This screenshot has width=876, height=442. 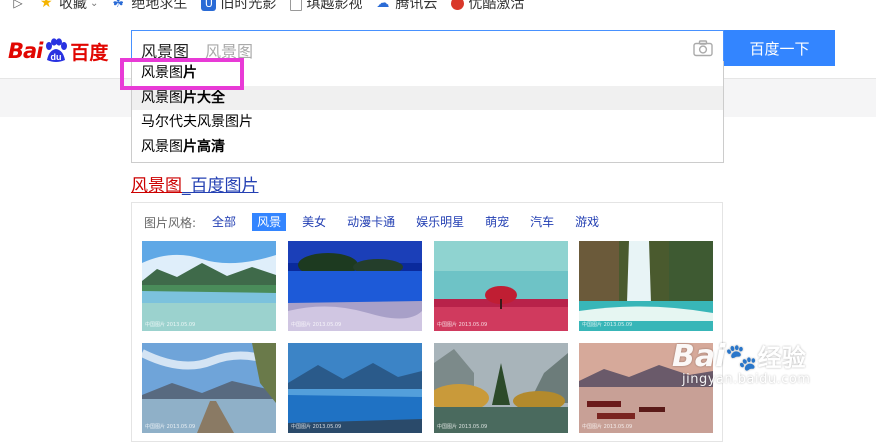 What do you see at coordinates (296, 5) in the screenshot?
I see `page-icon` at bounding box center [296, 5].